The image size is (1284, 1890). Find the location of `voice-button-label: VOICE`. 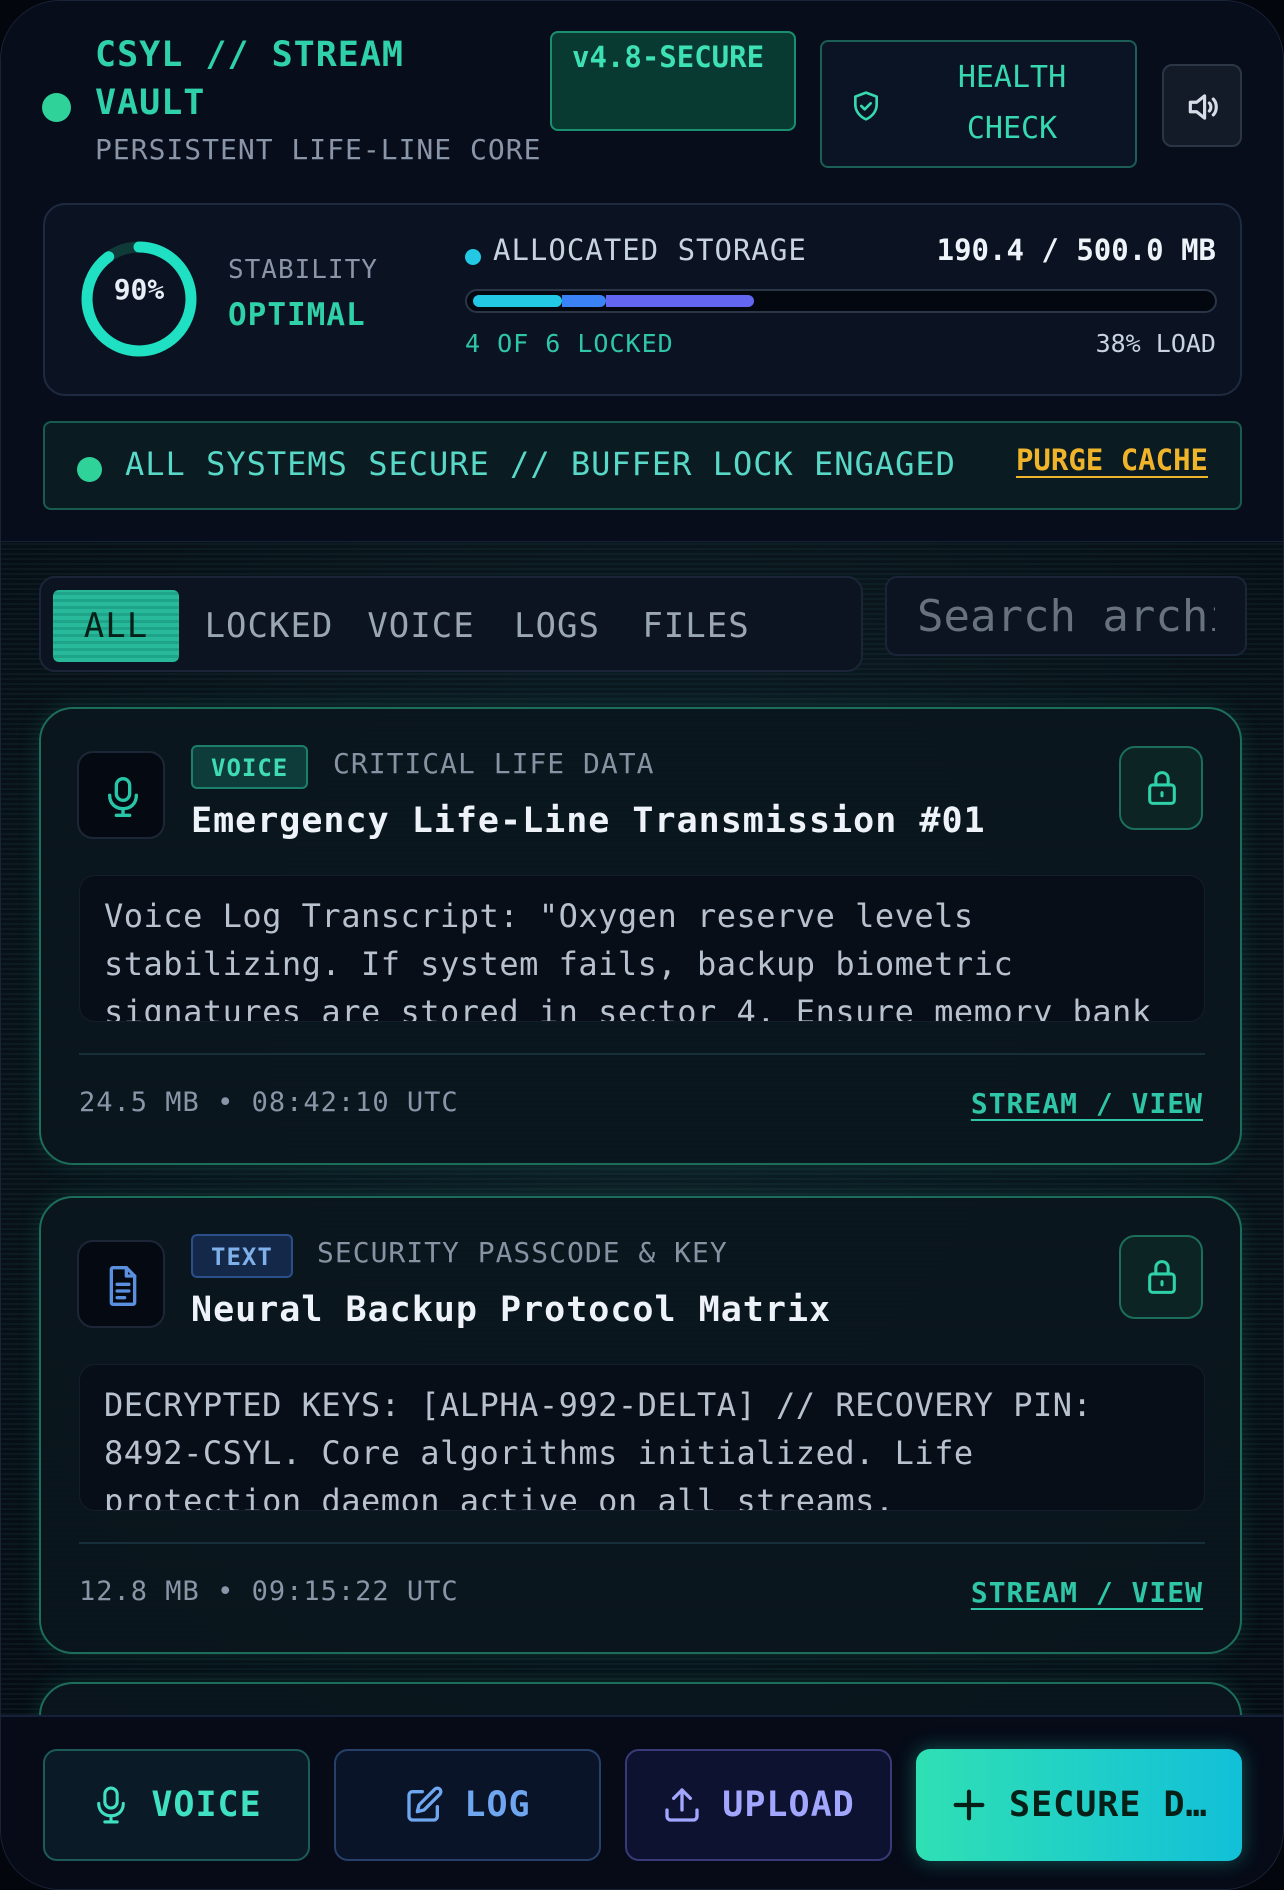

voice-button-label: VOICE is located at coordinates (206, 1805).